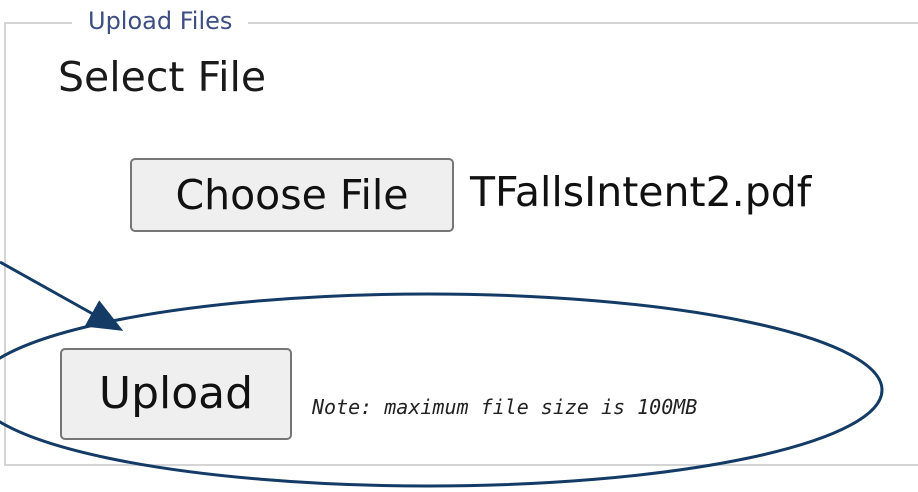  What do you see at coordinates (160, 21) in the screenshot?
I see `upload-files-legend: Upload Files` at bounding box center [160, 21].